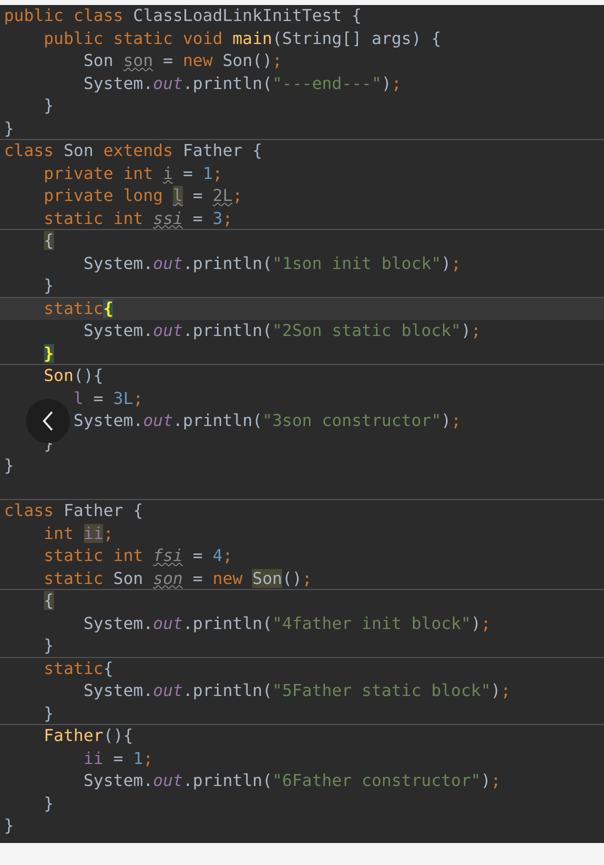  I want to click on code-line: System.out.println("3son constructor");, so click(267, 421).